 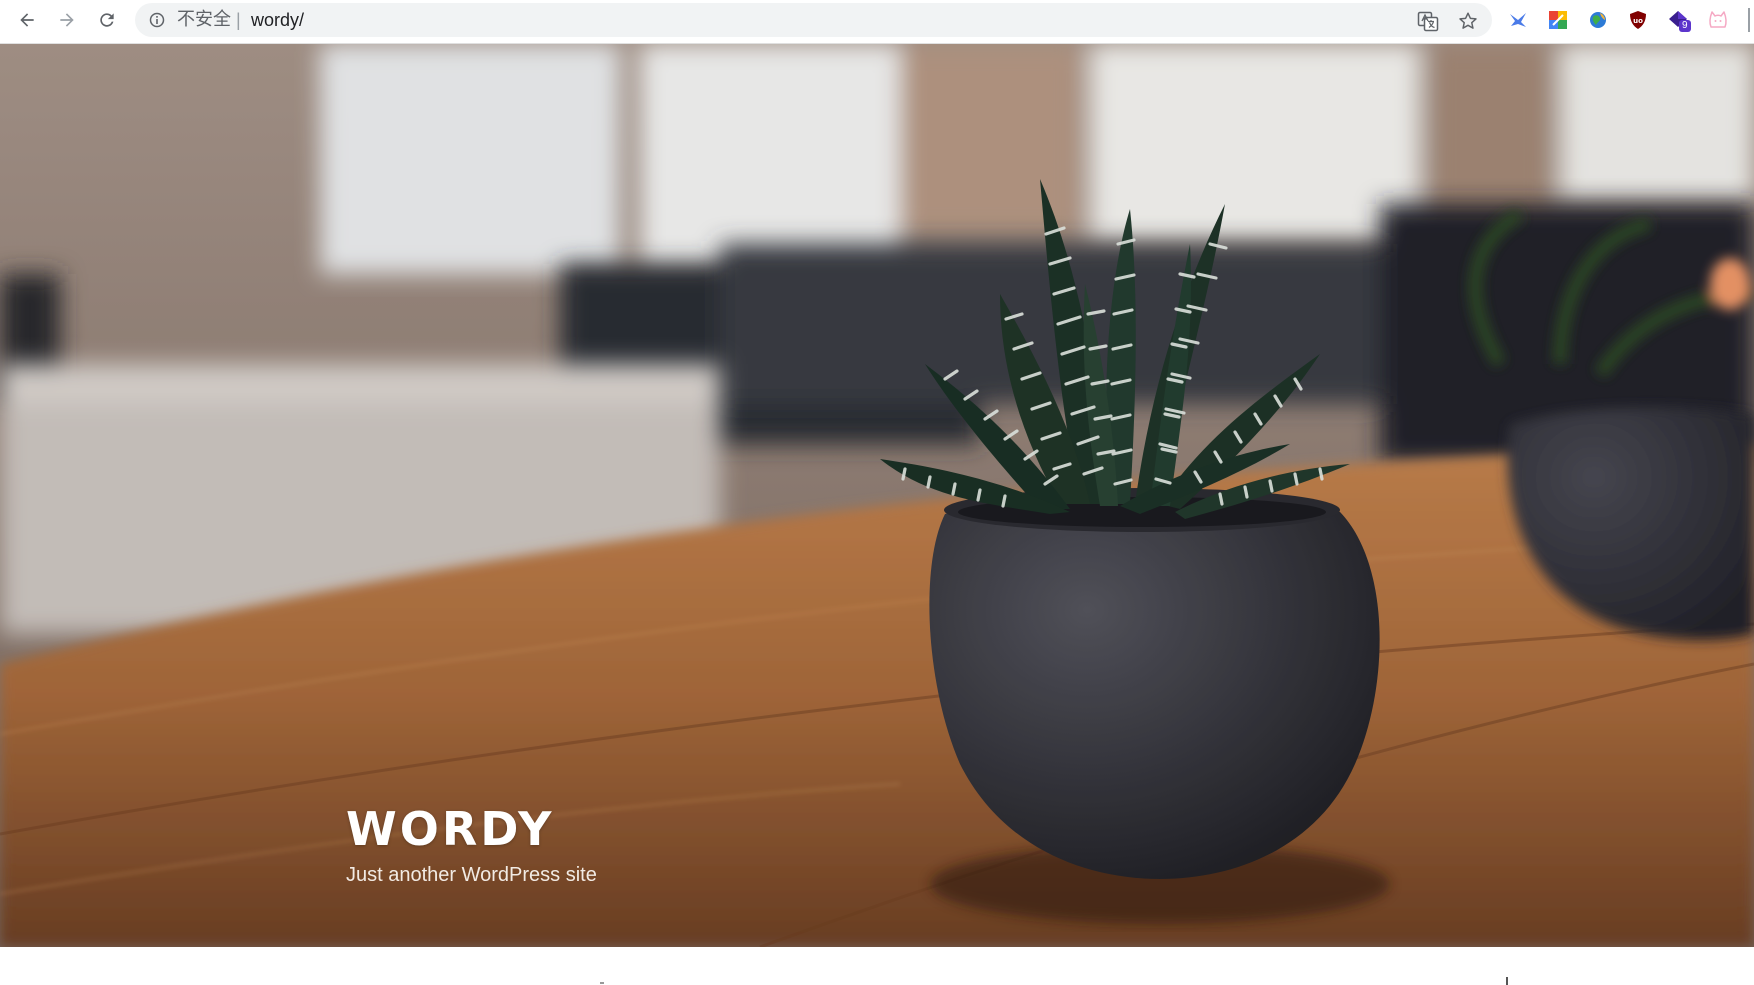 I want to click on forward-button, so click(x=67, y=20).